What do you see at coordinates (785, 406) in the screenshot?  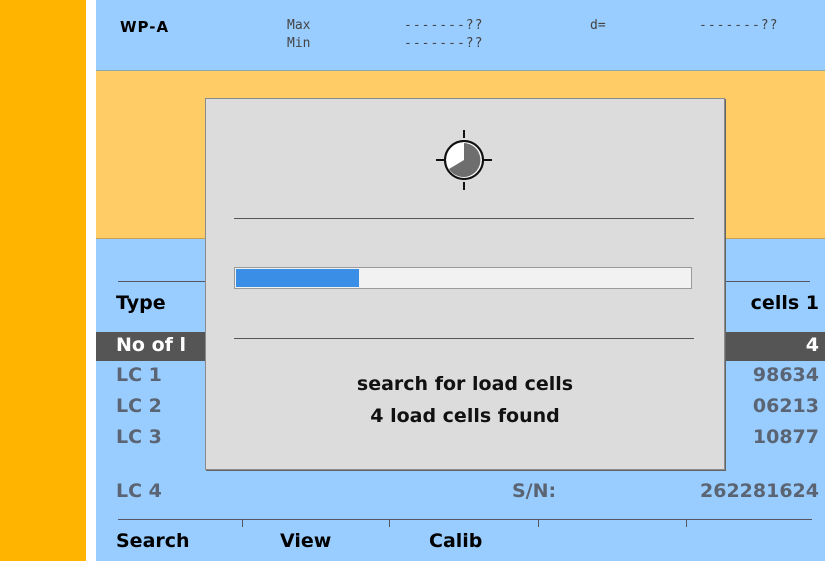 I see `lc-serial: 06213` at bounding box center [785, 406].